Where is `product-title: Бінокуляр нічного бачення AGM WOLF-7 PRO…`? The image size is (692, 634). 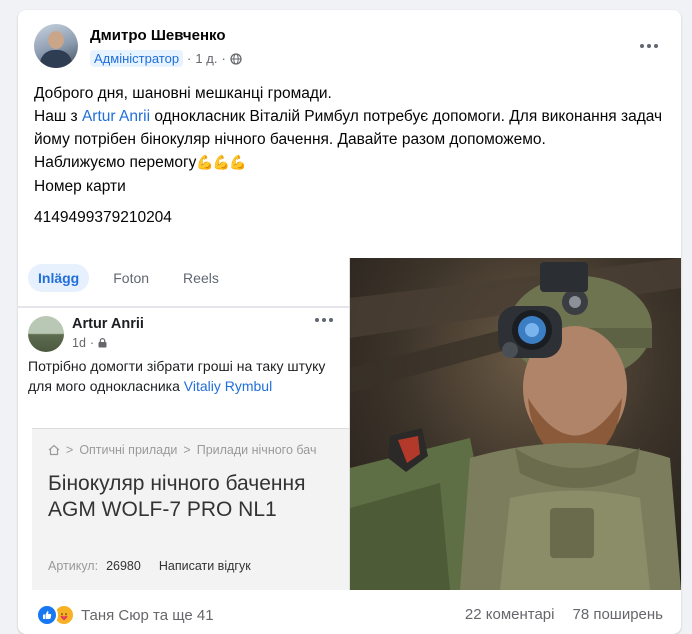 product-title: Бінокуляр нічного бачення AGM WOLF-7 PRO… is located at coordinates (177, 496).